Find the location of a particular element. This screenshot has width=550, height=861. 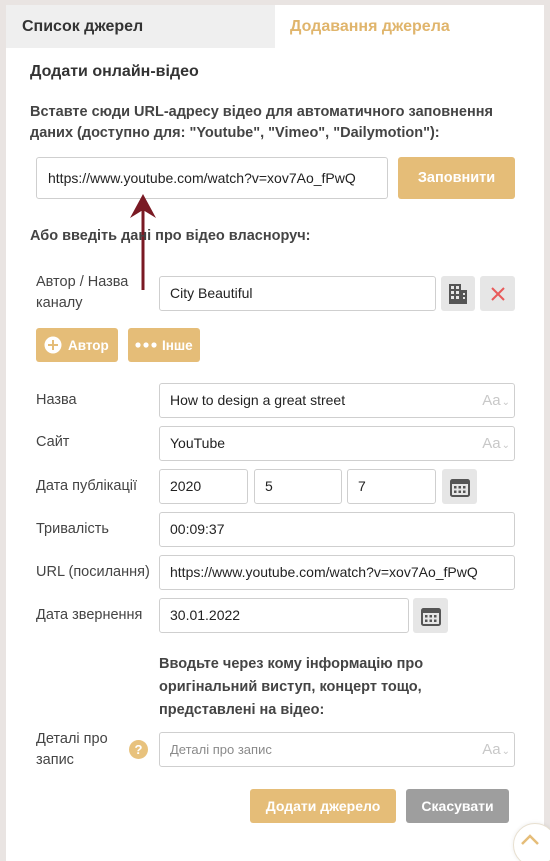

chevron-up-icon is located at coordinates (530, 839).